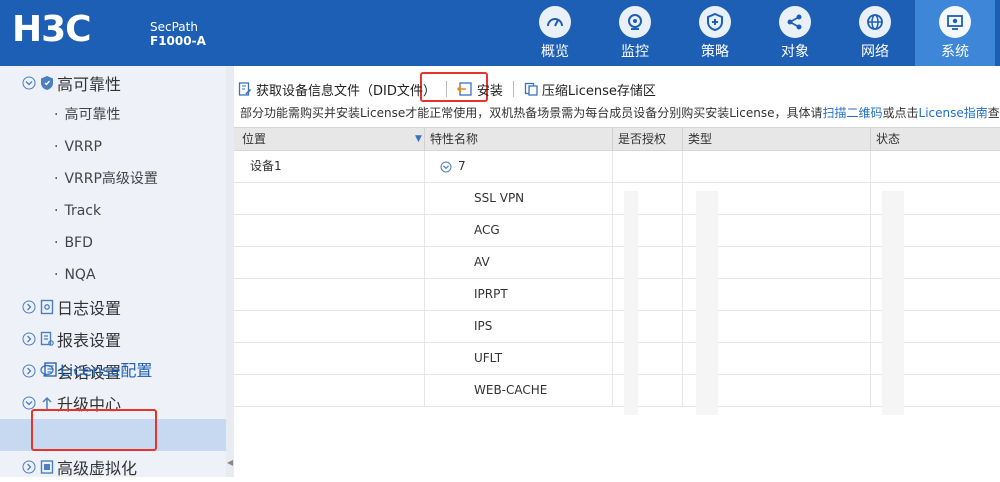  Describe the element at coordinates (642, 139) in the screenshot. I see `column-header-authorized: 是否授权` at that location.